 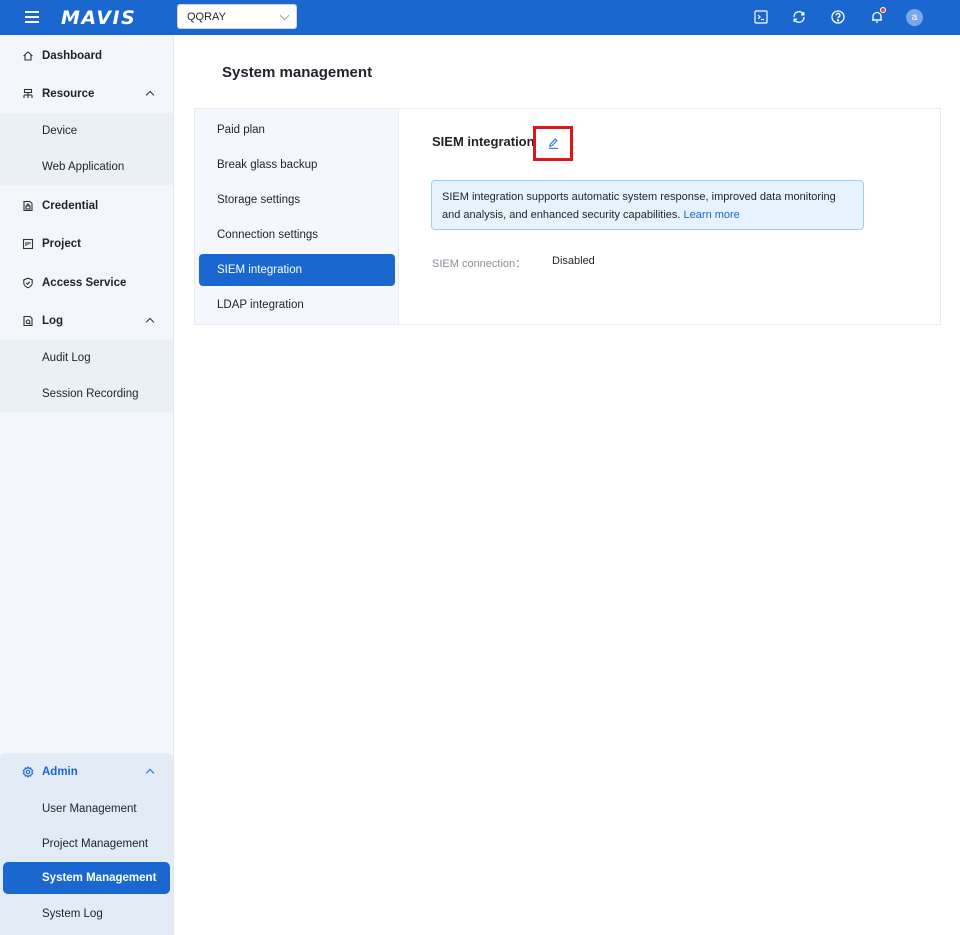 I want to click on avatar: a, so click(x=914, y=17).